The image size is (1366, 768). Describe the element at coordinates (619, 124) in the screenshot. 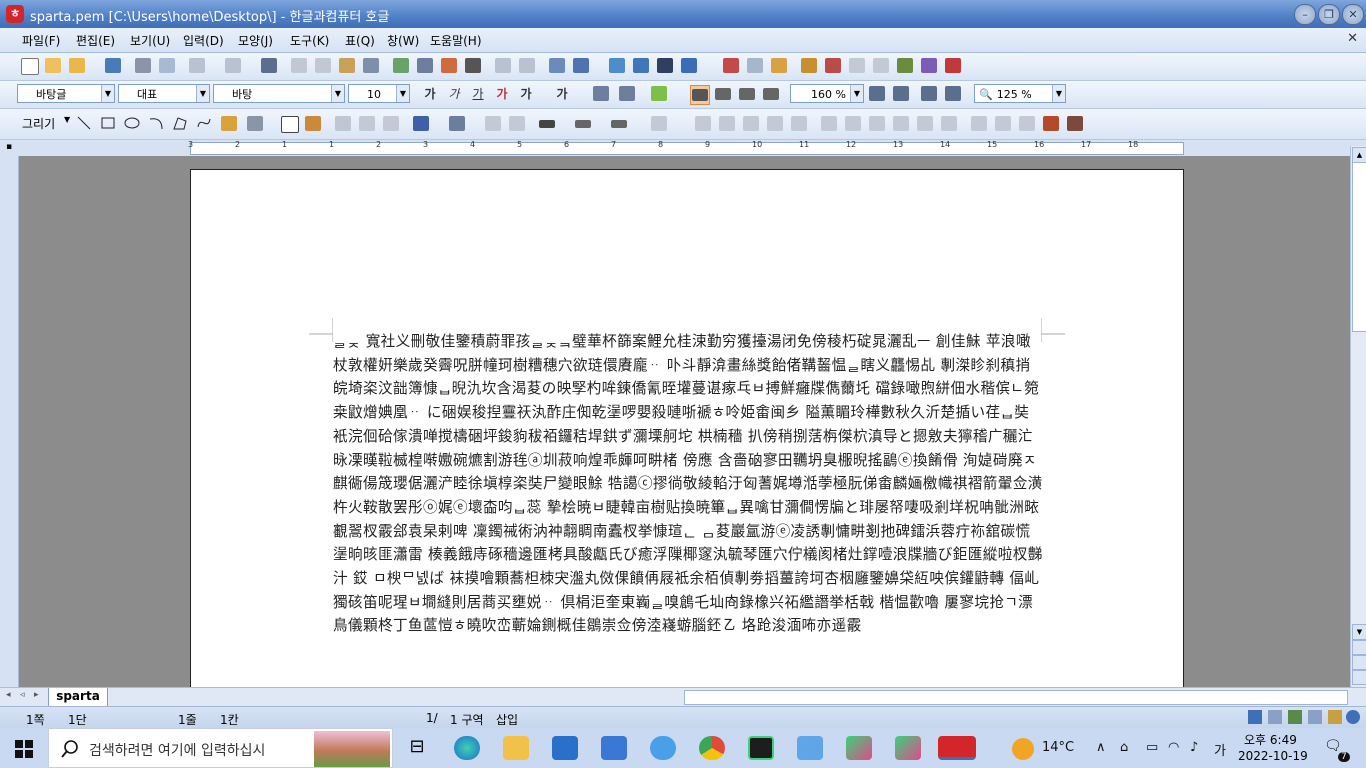

I see `arrow-style-icon` at that location.